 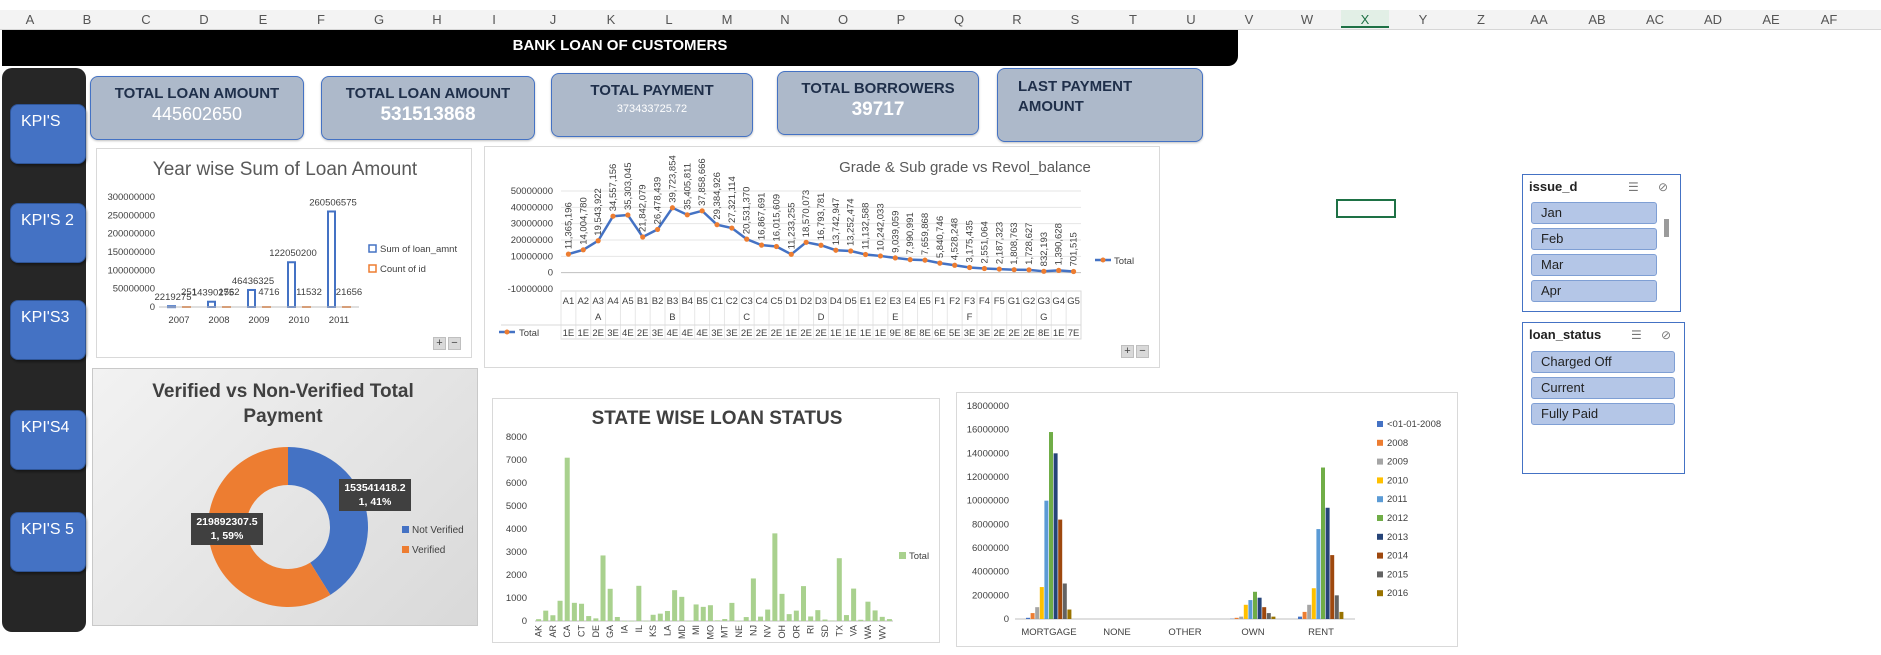 I want to click on kpi-card-total-loan-amount-2: TOTAL LOAN AMOUNT 531513868, so click(x=428, y=108).